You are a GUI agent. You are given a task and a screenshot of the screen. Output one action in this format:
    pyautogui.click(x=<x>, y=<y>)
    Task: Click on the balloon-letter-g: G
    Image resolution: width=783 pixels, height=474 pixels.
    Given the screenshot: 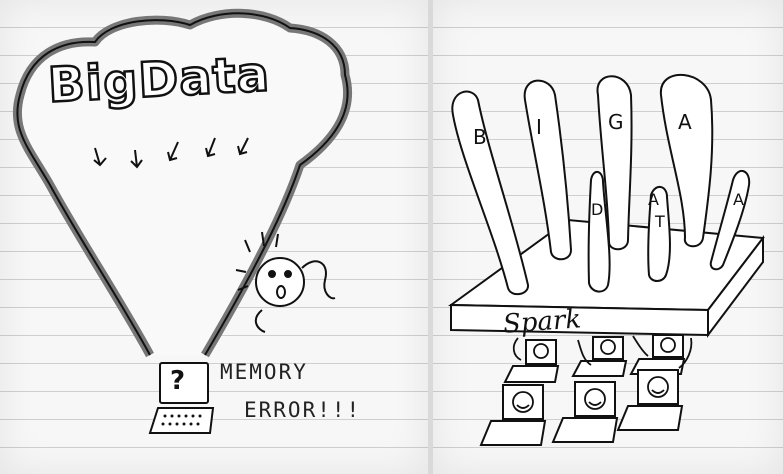 What is the action you would take?
    pyautogui.click(x=616, y=122)
    